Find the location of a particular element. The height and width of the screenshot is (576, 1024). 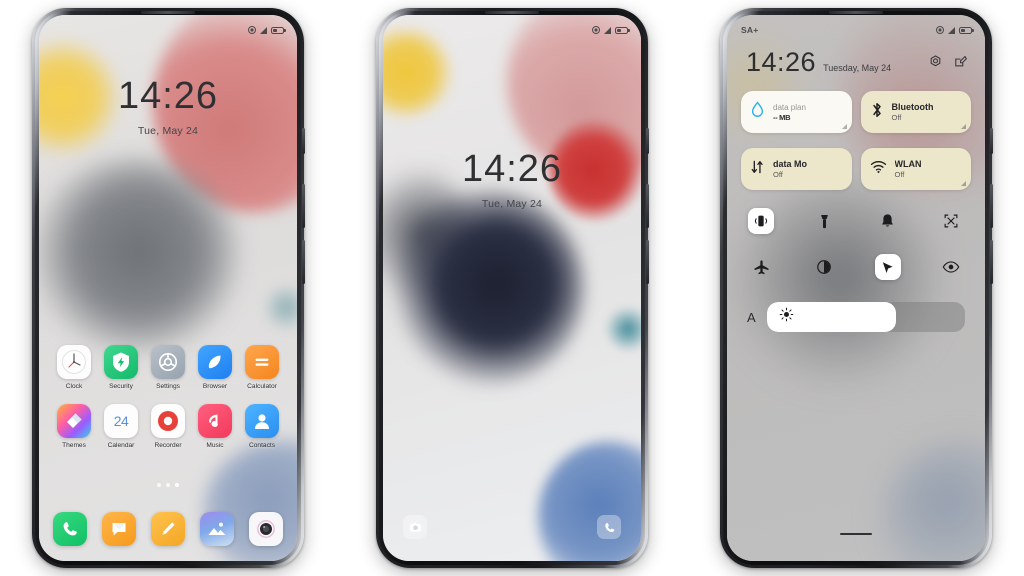

tile-wlan: WLAN Off is located at coordinates (915, 169).